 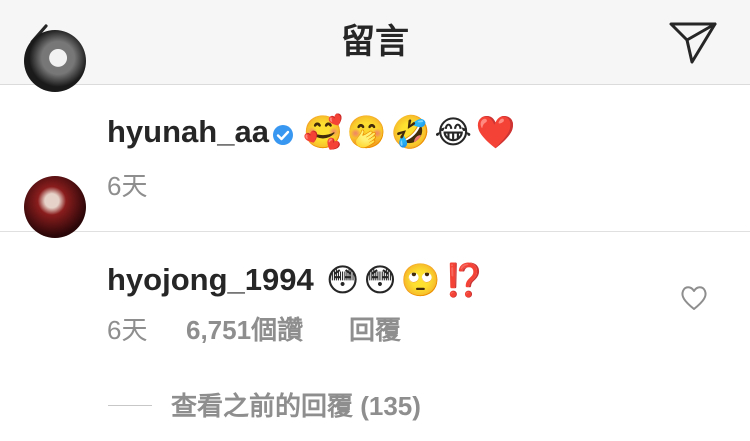 I want to click on caption-username: hyunah_aa, so click(x=188, y=132).